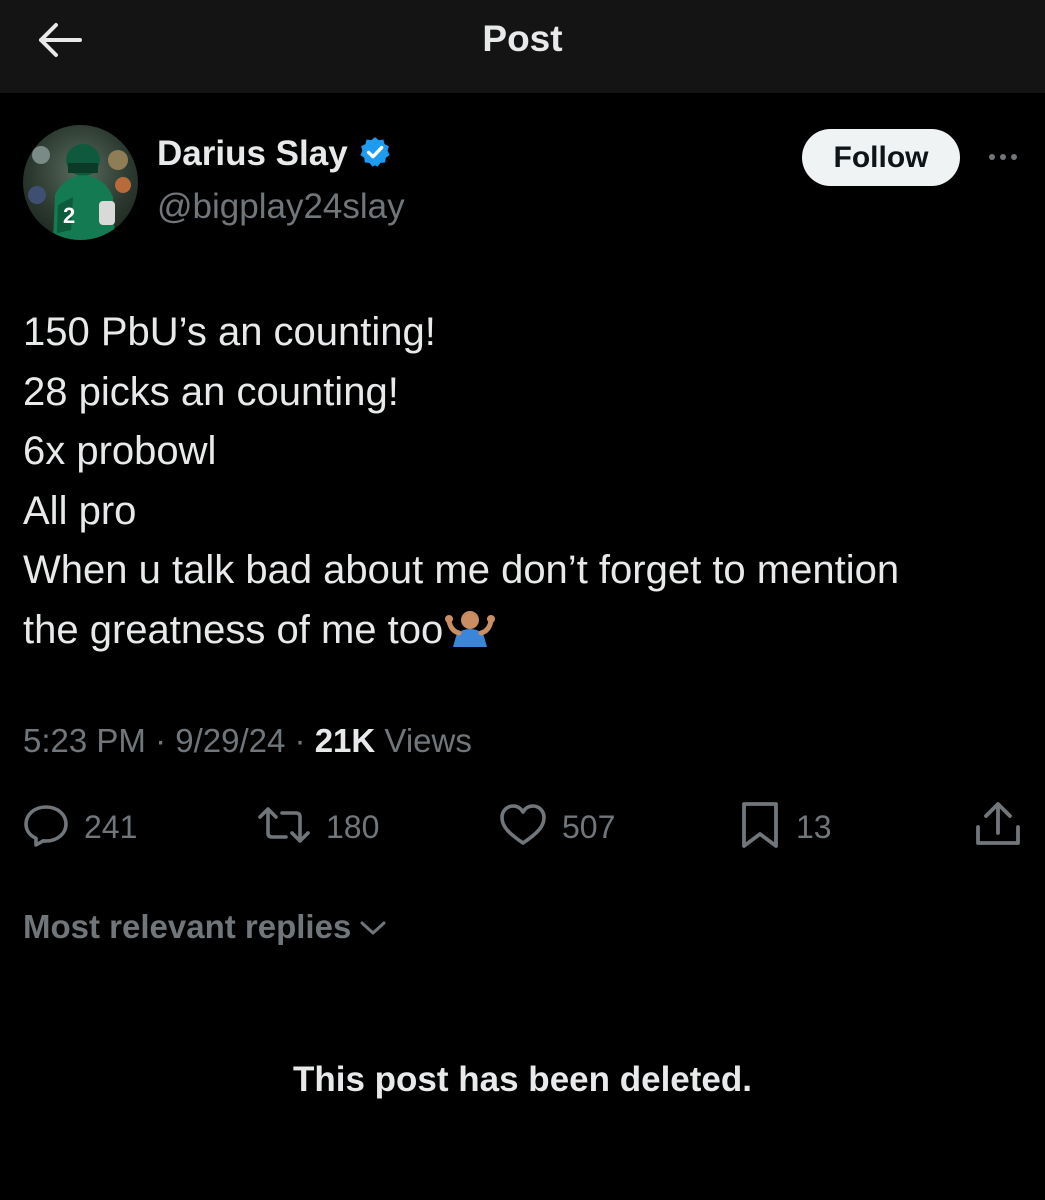 This screenshot has width=1045, height=1200. I want to click on top-bar: Post, so click(522, 46).